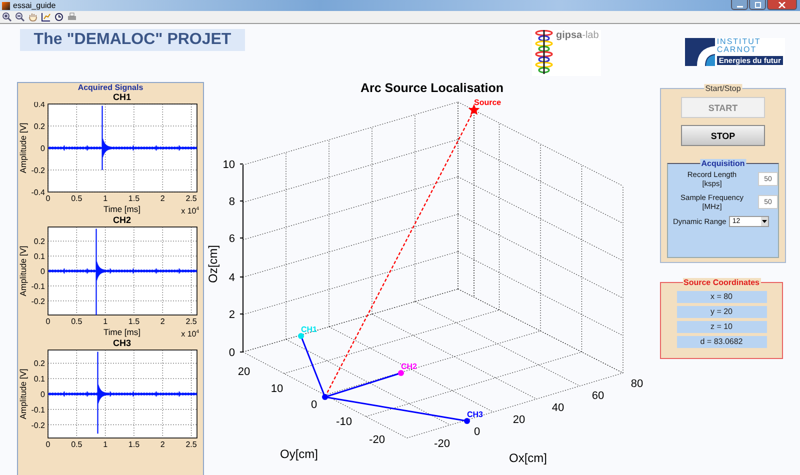 This screenshot has width=800, height=475. I want to click on close-icon, so click(782, 5).